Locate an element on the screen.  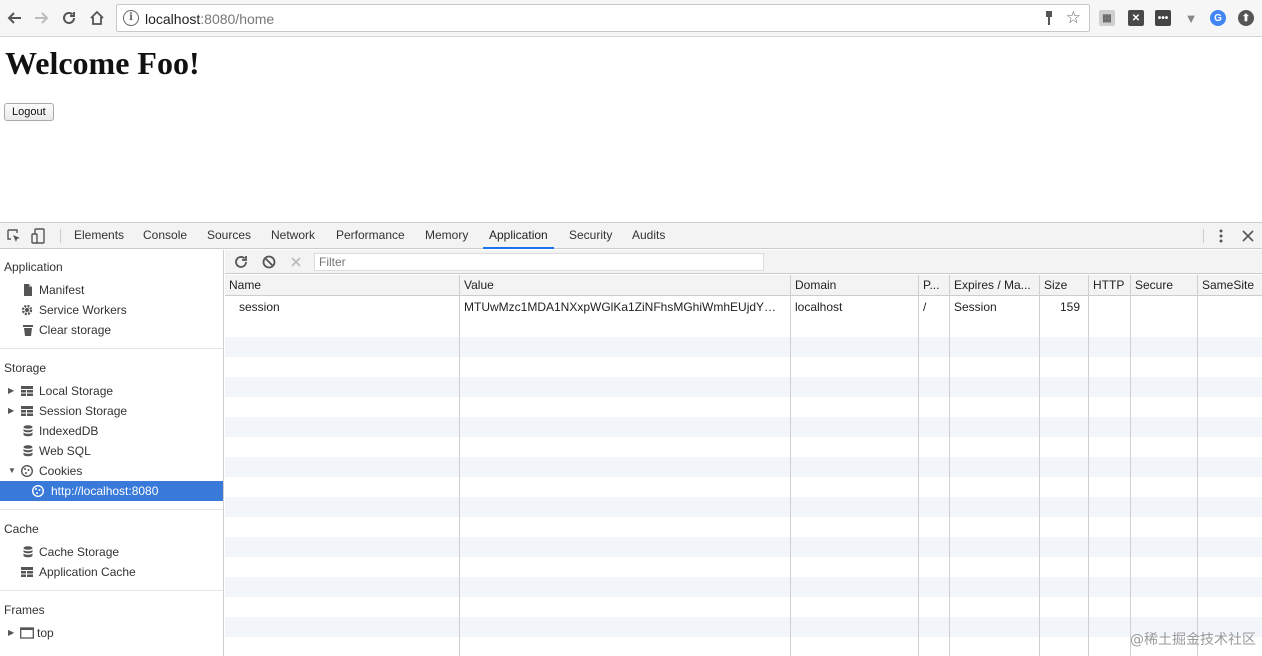
device-toolbar-icon is located at coordinates (39, 236).